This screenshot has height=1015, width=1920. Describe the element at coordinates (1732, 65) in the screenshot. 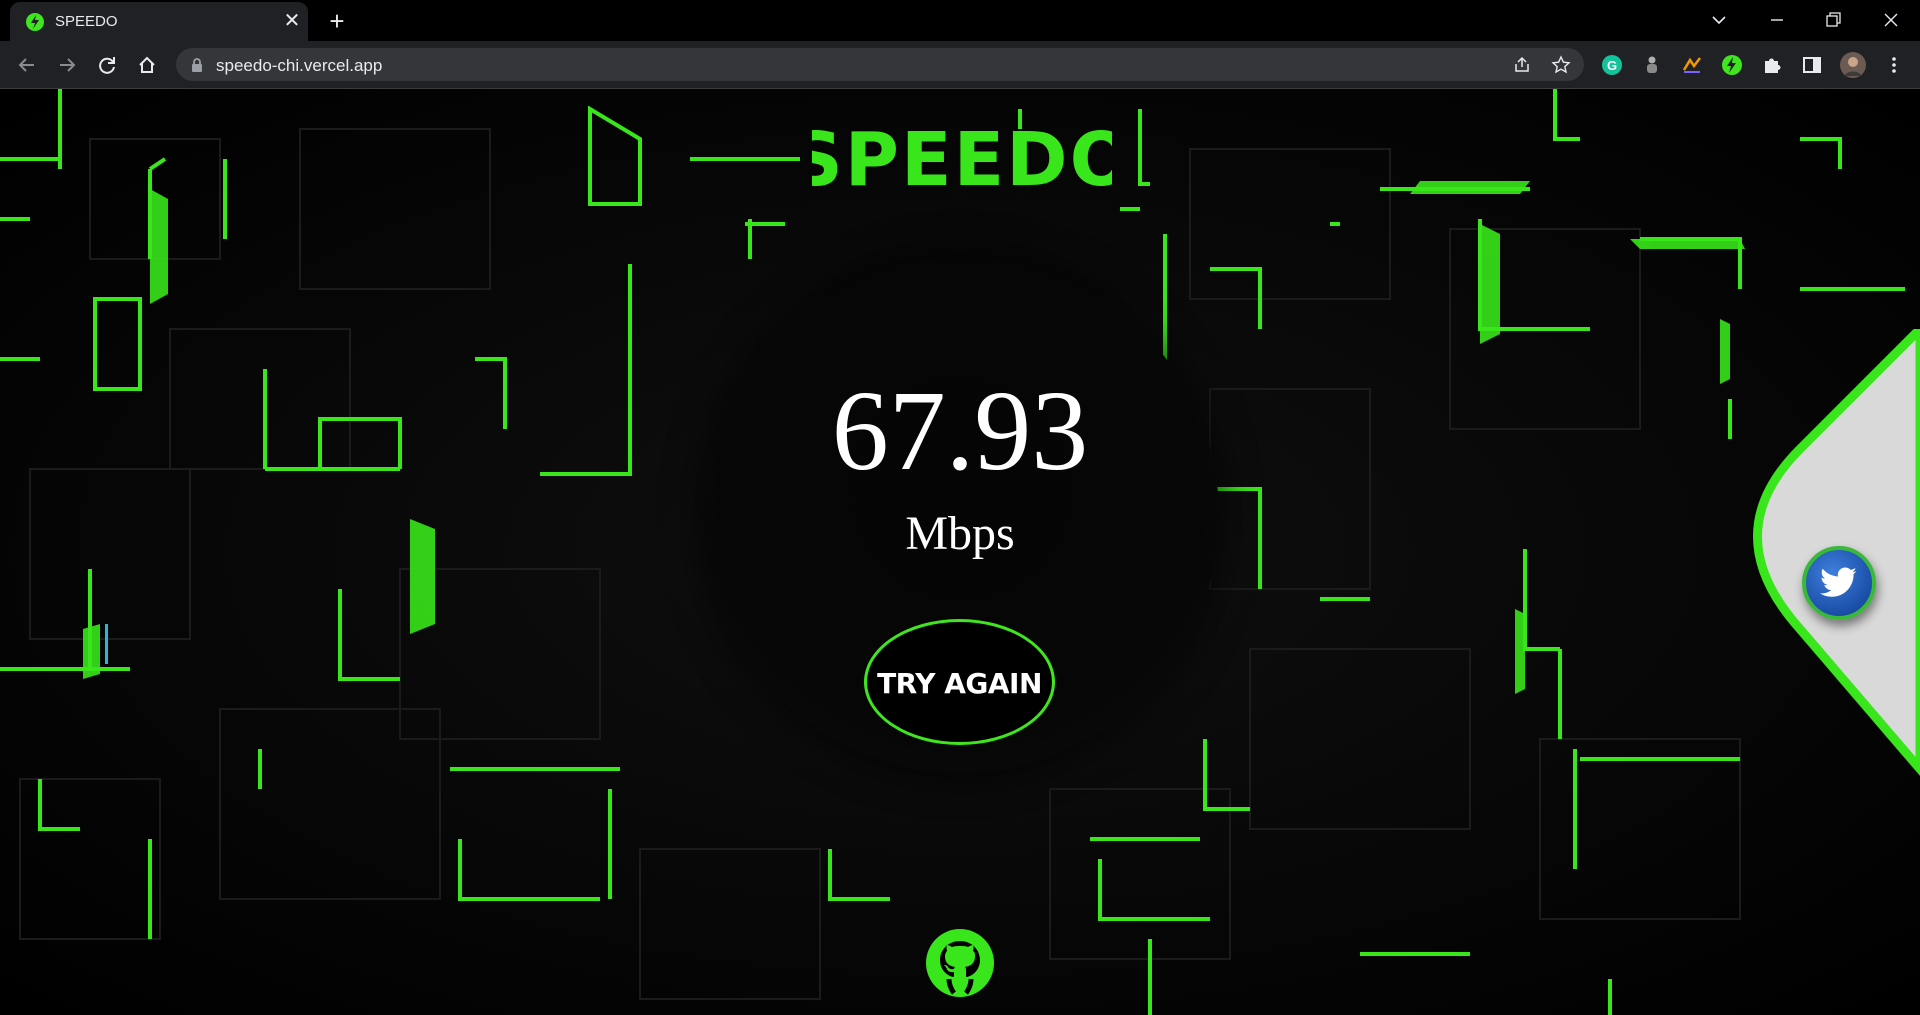

I see `speedo-extension-icon` at that location.